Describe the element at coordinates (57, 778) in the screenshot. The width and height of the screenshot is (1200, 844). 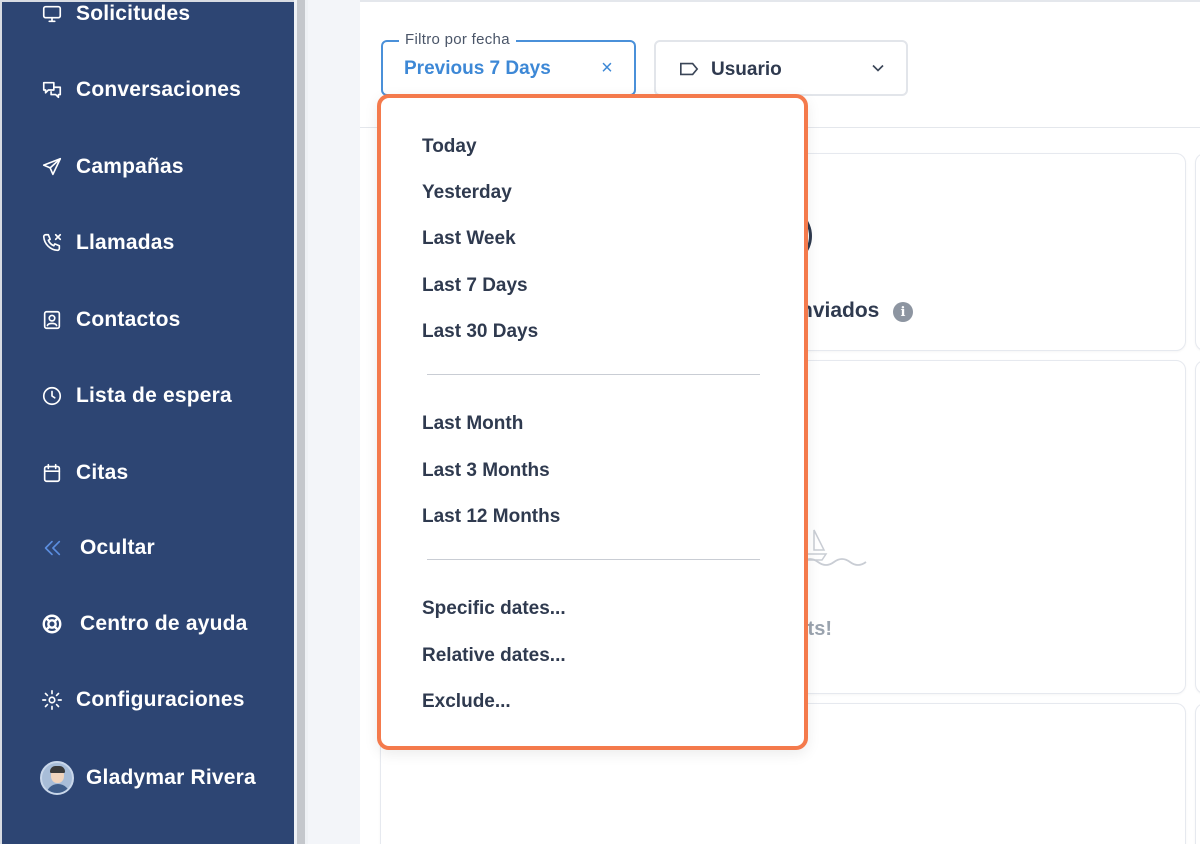
I see `avatar` at that location.